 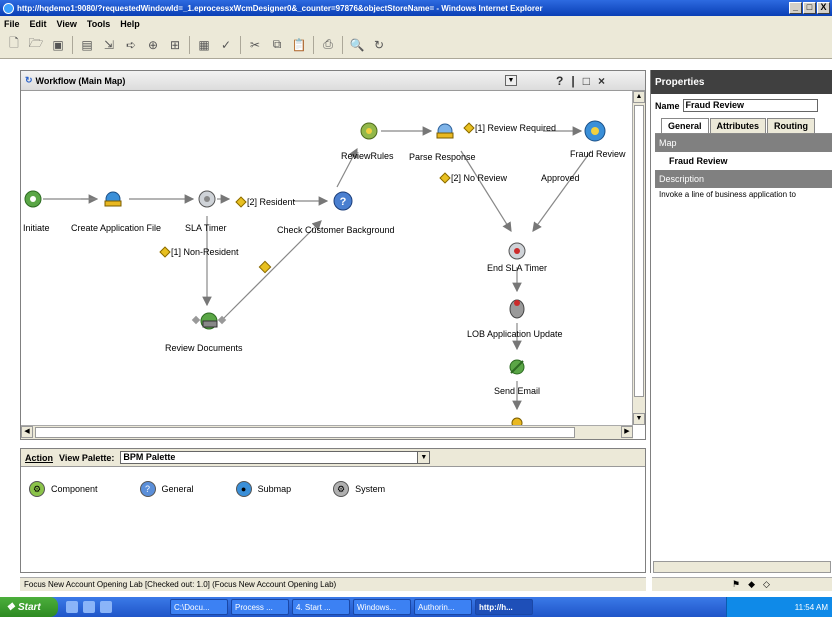 I want to click on check-customer-background-node-icon: ?, so click(x=343, y=201).